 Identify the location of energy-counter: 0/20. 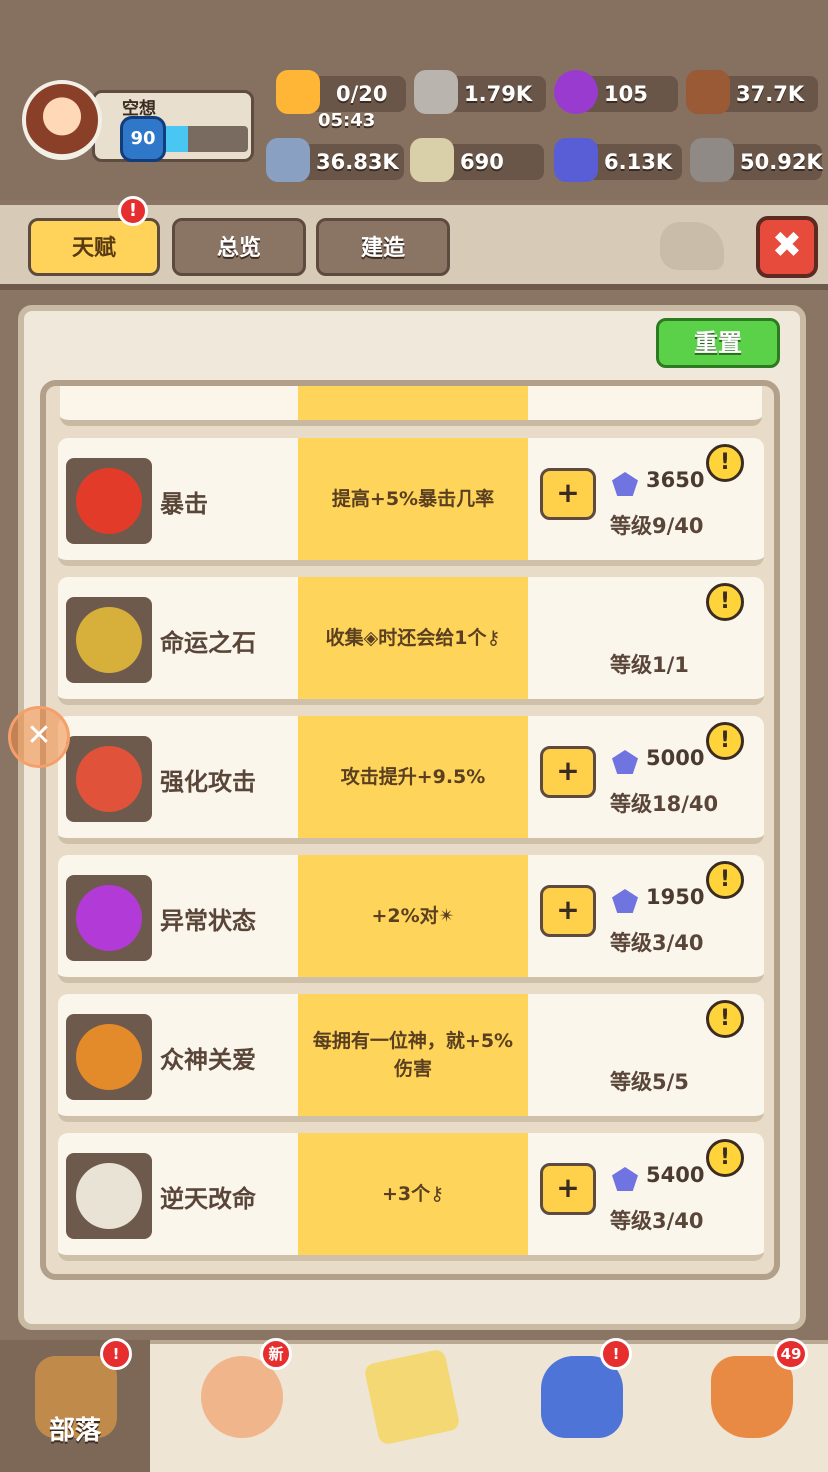
(341, 92).